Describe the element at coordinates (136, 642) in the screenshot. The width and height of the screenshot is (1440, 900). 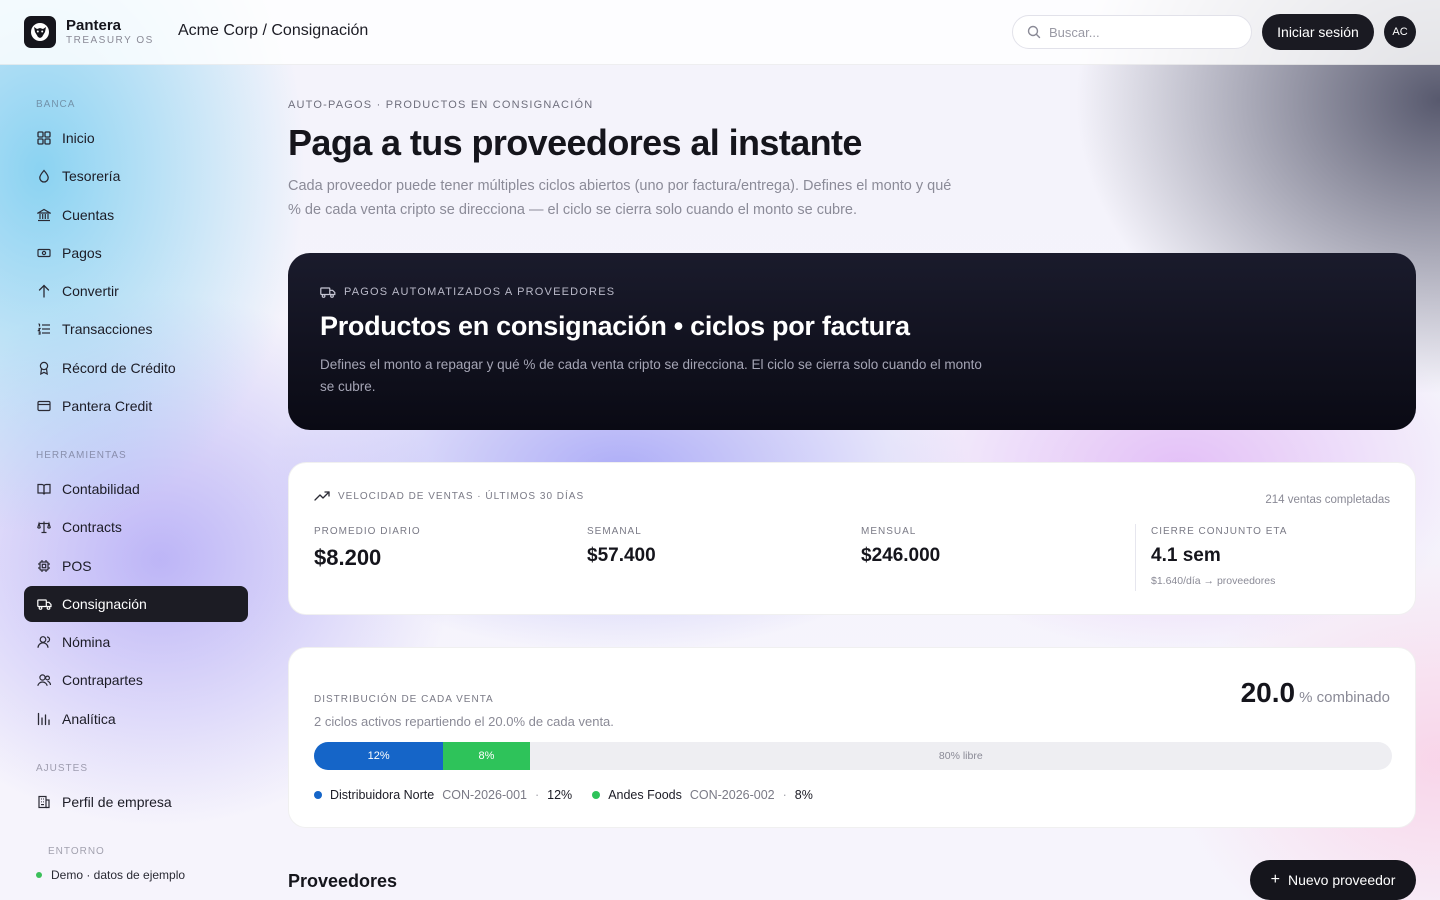
I see `sidebar-item-nomina: Nómina` at that location.